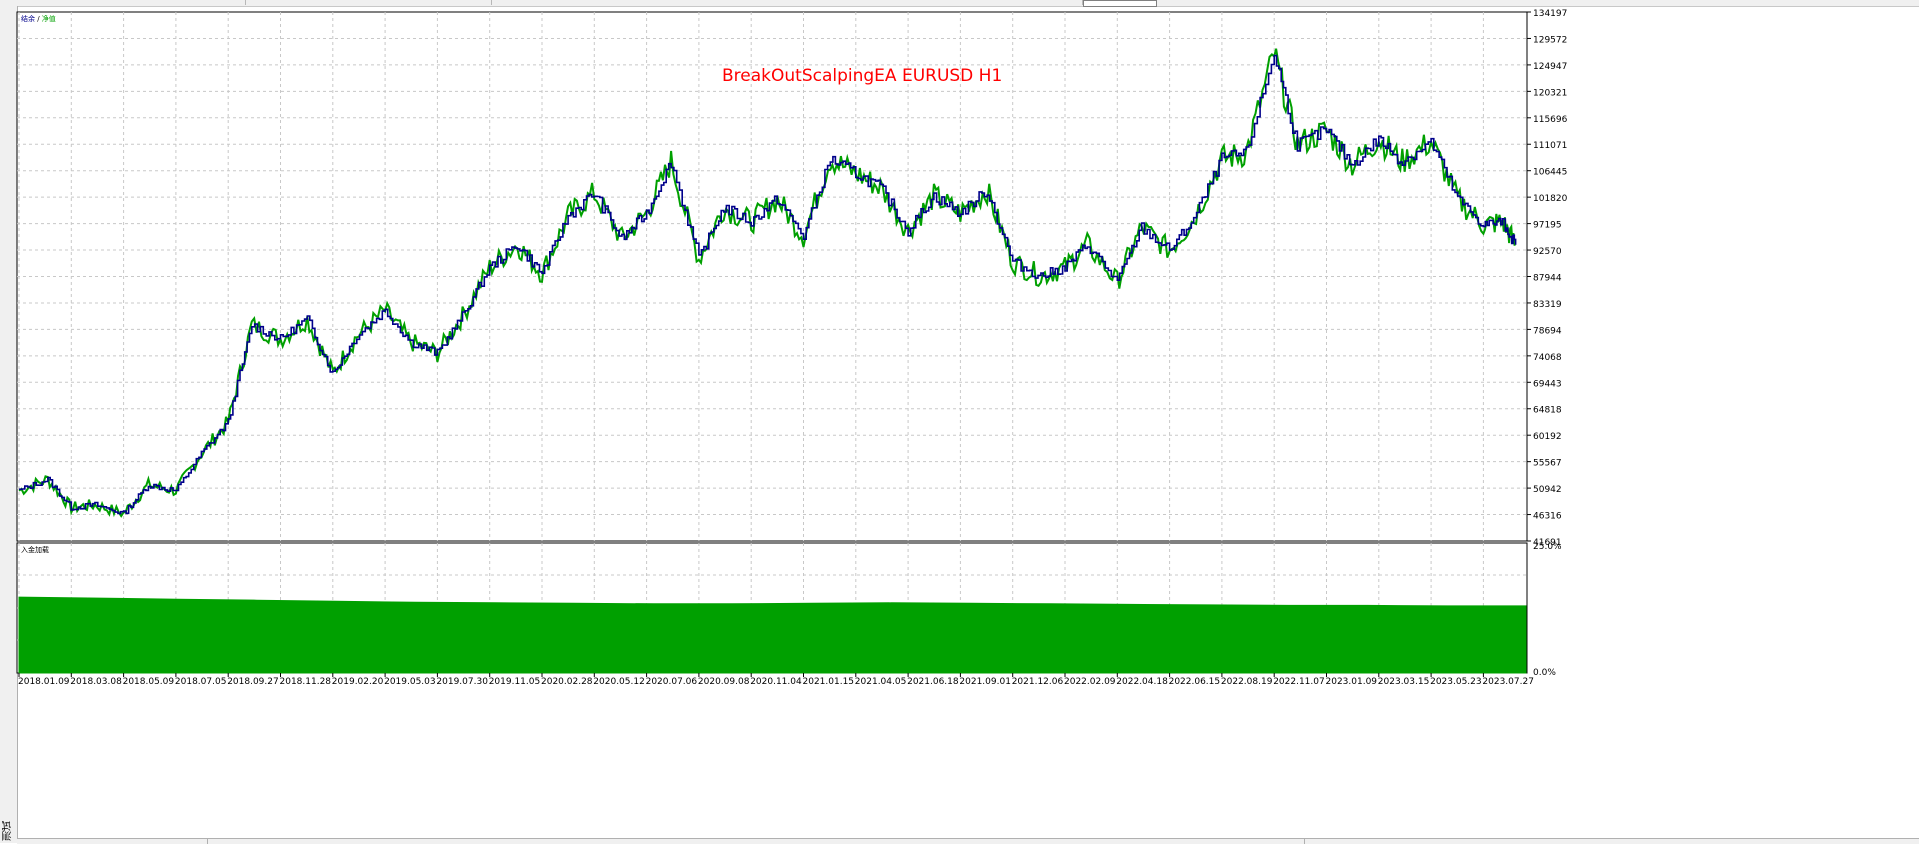  What do you see at coordinates (1547, 517) in the screenshot?
I see `y-tick-label: 46316` at bounding box center [1547, 517].